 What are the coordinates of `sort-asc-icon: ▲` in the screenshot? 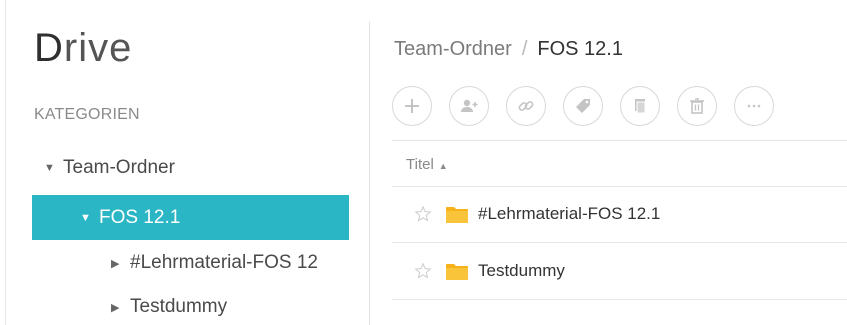 It's located at (443, 166).